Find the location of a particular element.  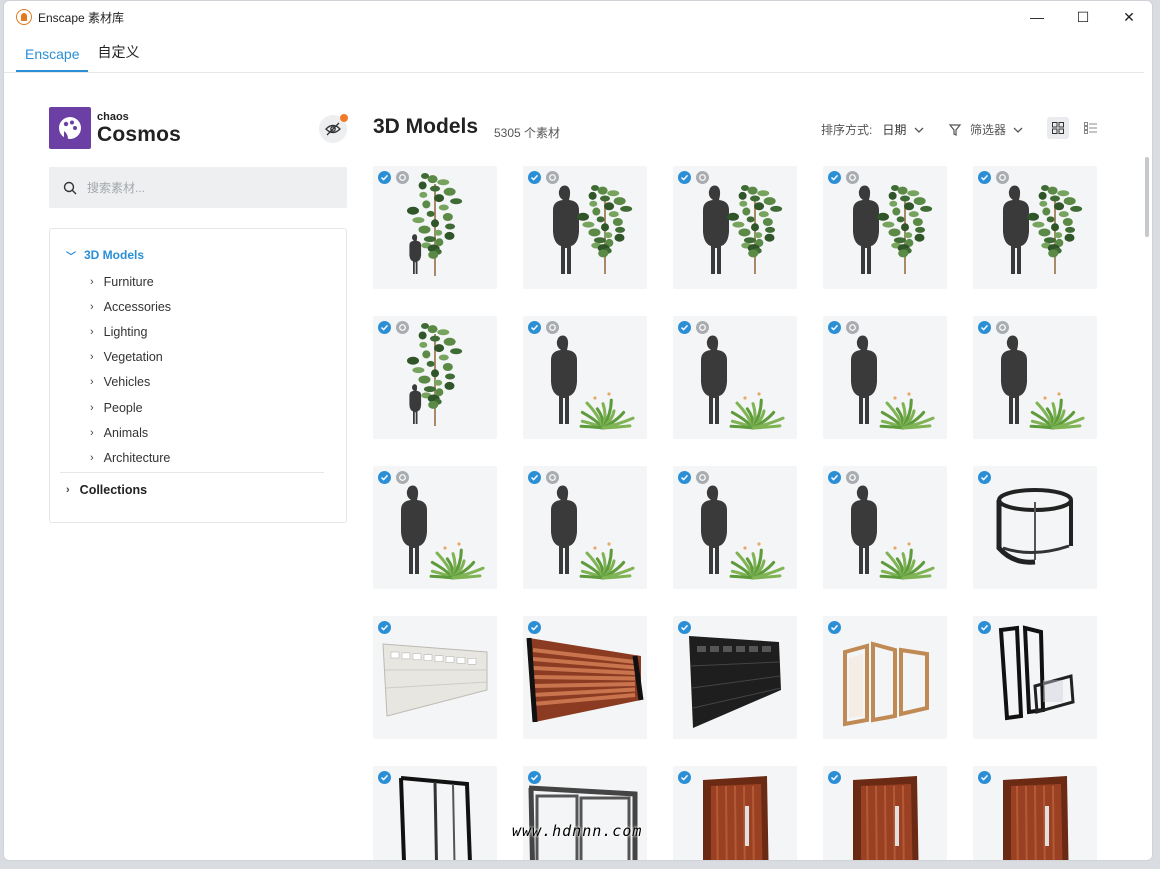

minimize-button: — is located at coordinates (1037, 17).